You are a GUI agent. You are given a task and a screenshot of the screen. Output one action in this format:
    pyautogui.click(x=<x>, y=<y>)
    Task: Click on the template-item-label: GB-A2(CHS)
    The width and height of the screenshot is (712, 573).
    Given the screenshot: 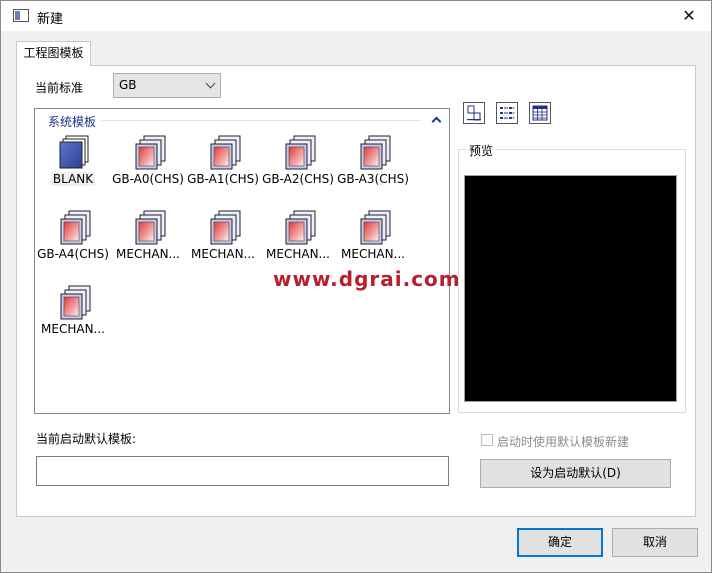 What is the action you would take?
    pyautogui.click(x=298, y=179)
    